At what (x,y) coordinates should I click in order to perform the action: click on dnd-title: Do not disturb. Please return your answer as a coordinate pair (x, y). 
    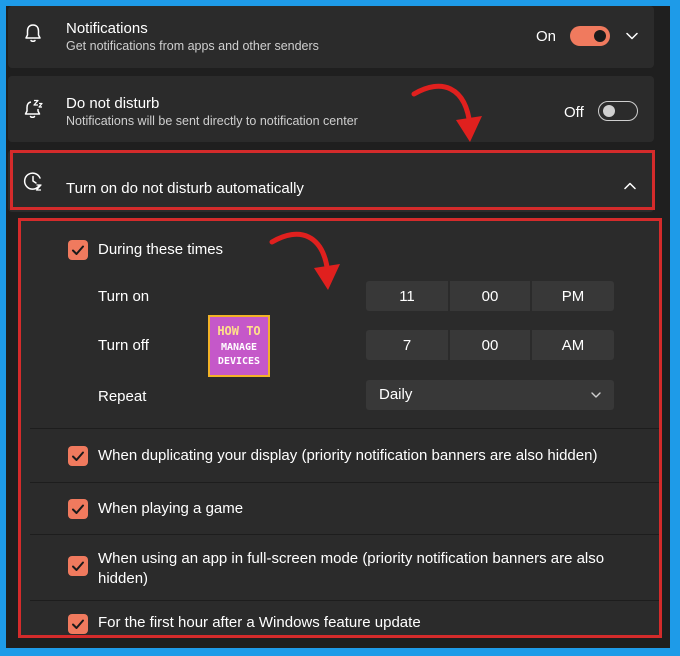
    Looking at the image, I should click on (113, 103).